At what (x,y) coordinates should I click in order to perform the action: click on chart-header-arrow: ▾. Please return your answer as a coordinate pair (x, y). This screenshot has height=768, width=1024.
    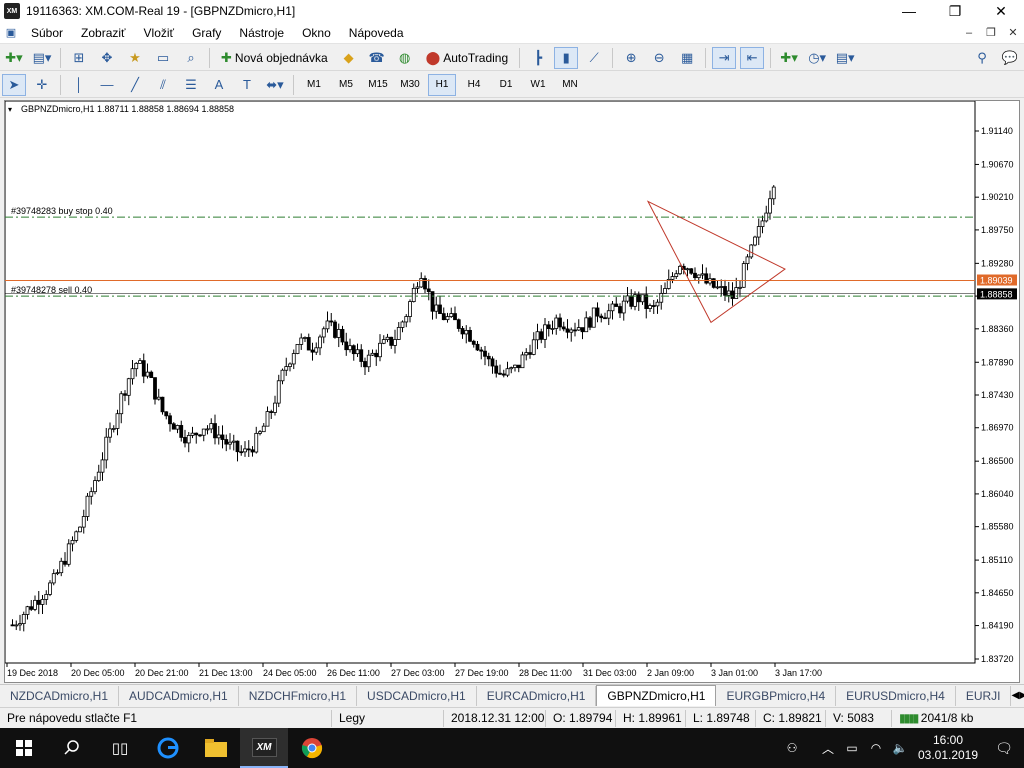
    Looking at the image, I should click on (10, 109).